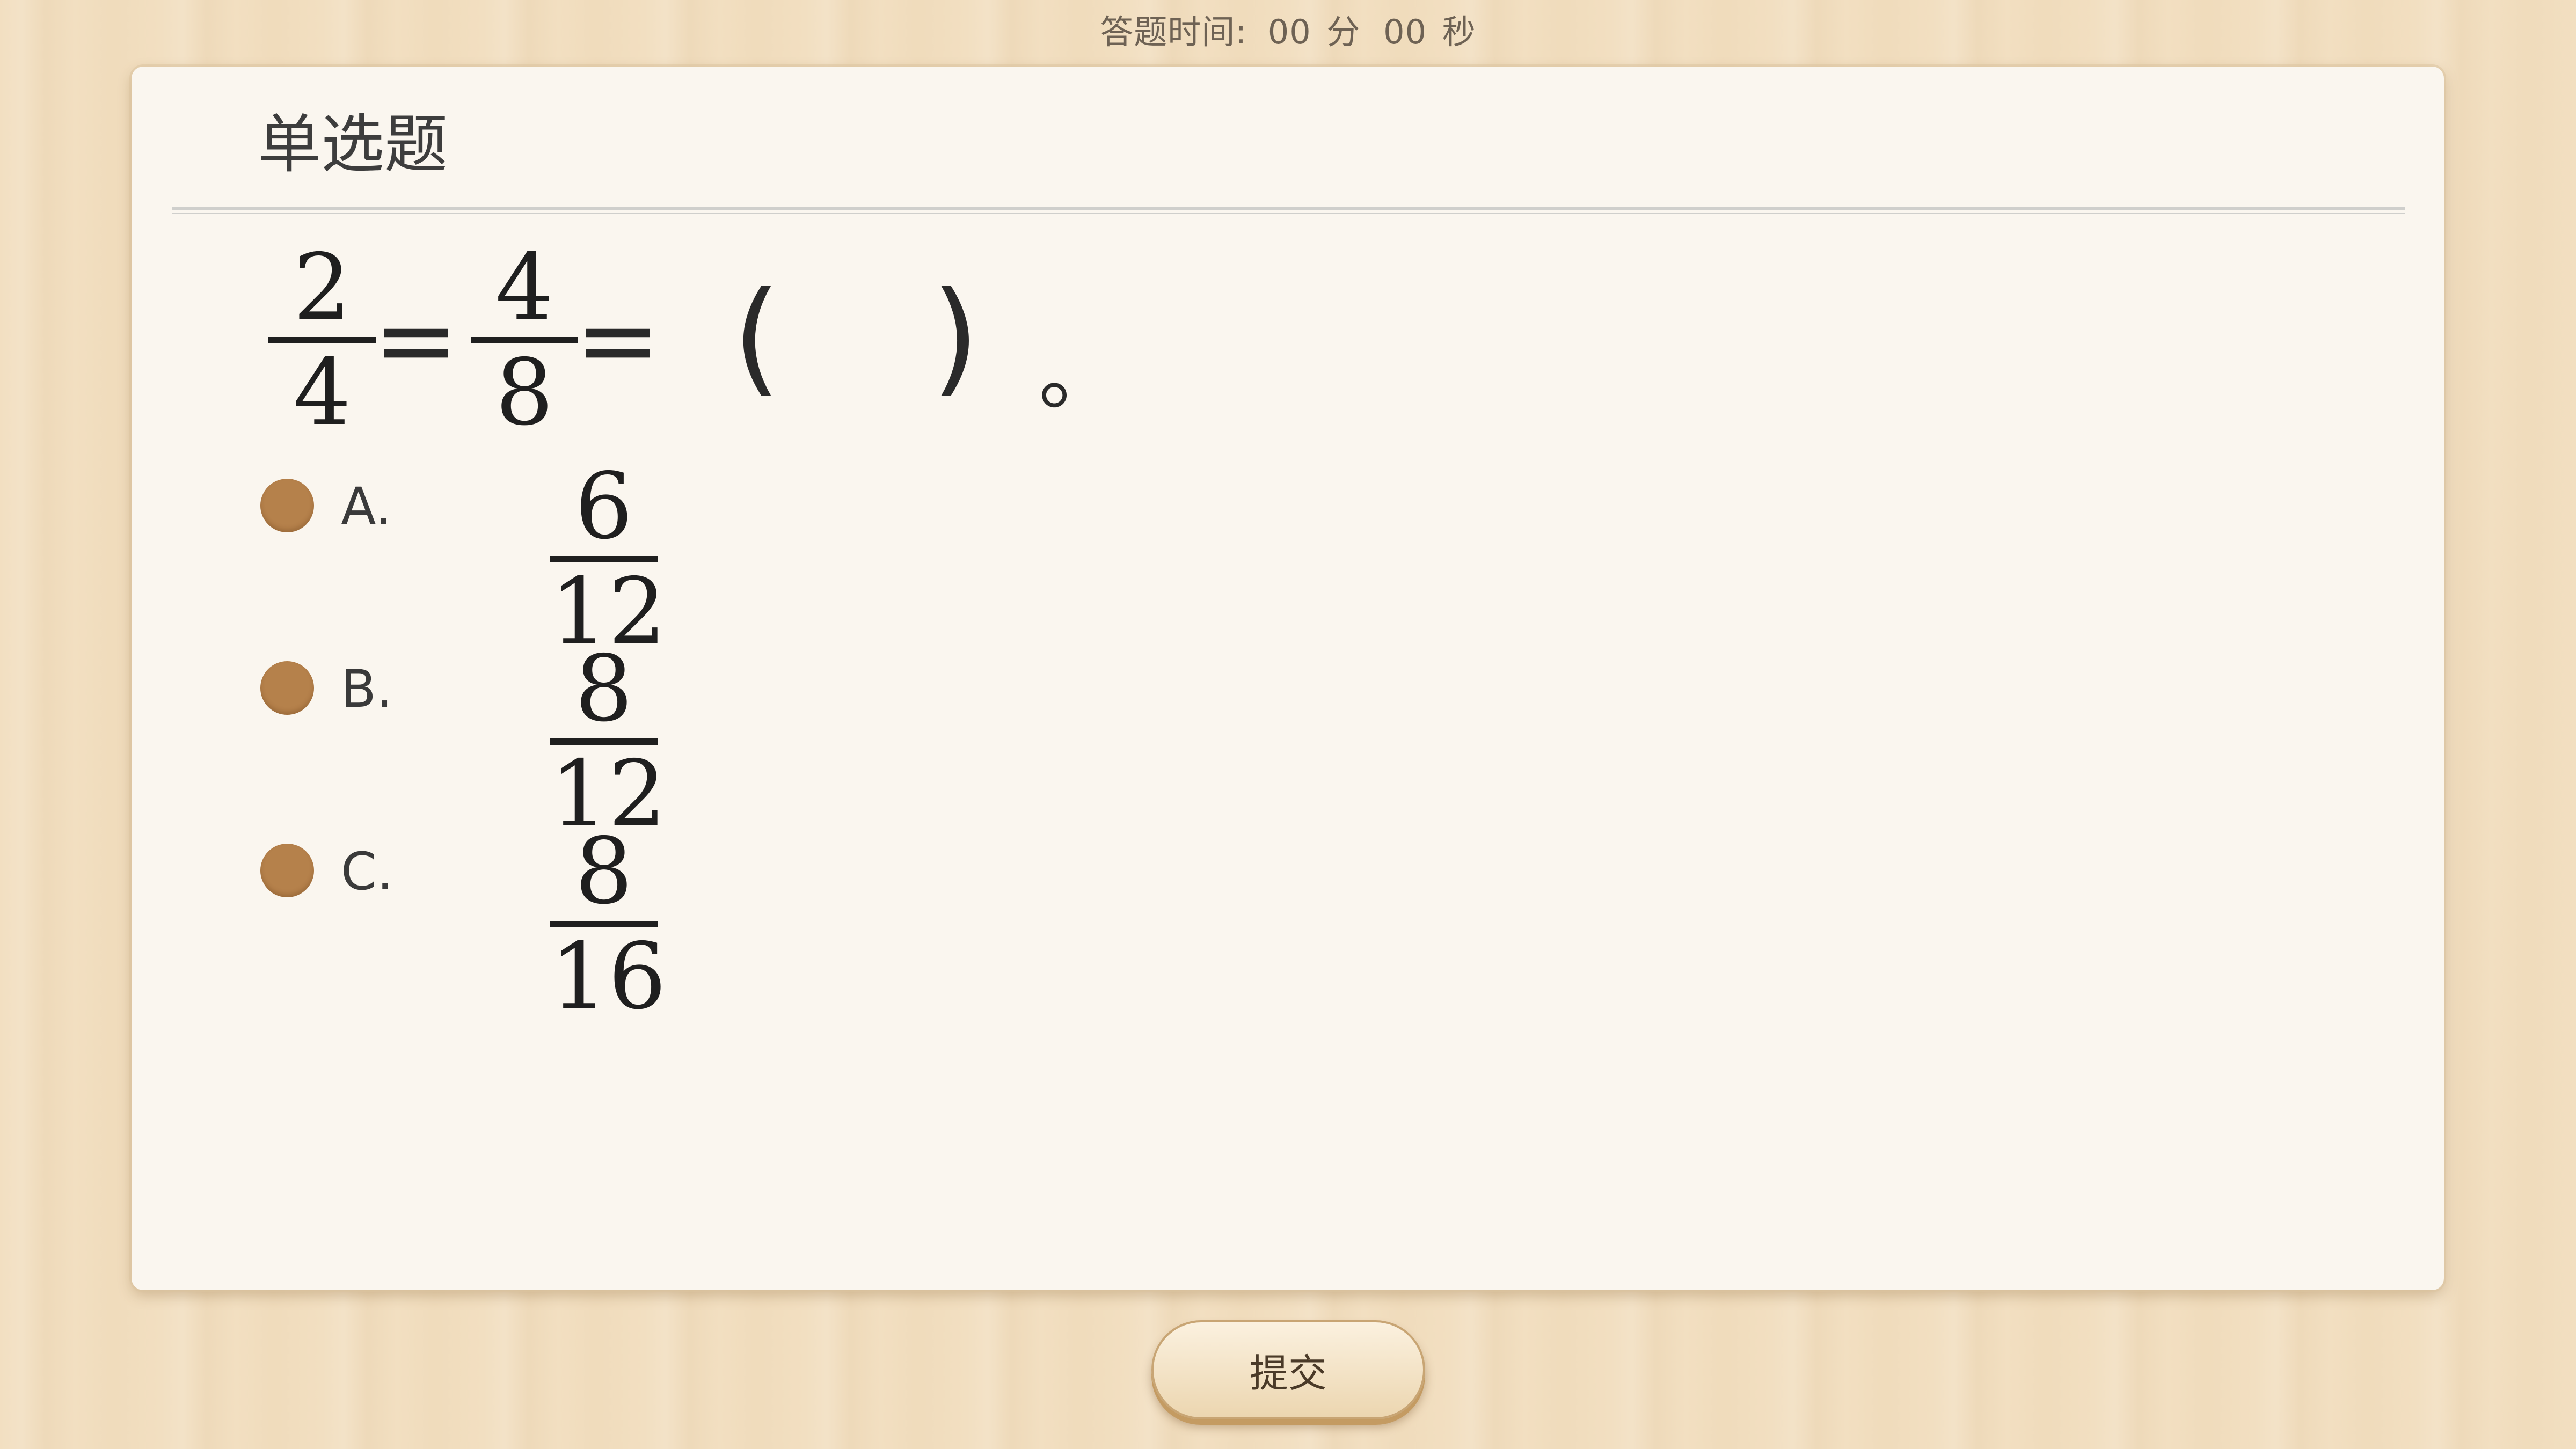  Describe the element at coordinates (1289, 210) in the screenshot. I see `title-divider` at that location.